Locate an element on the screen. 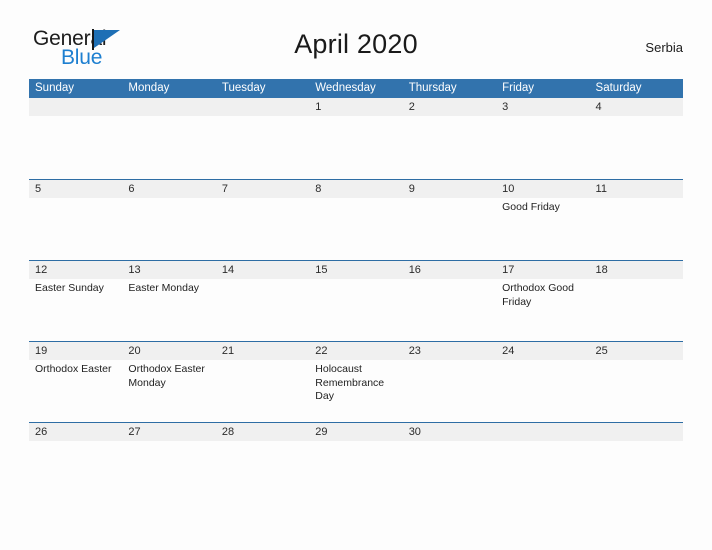  calendar-day-cell: 25 is located at coordinates (636, 382).